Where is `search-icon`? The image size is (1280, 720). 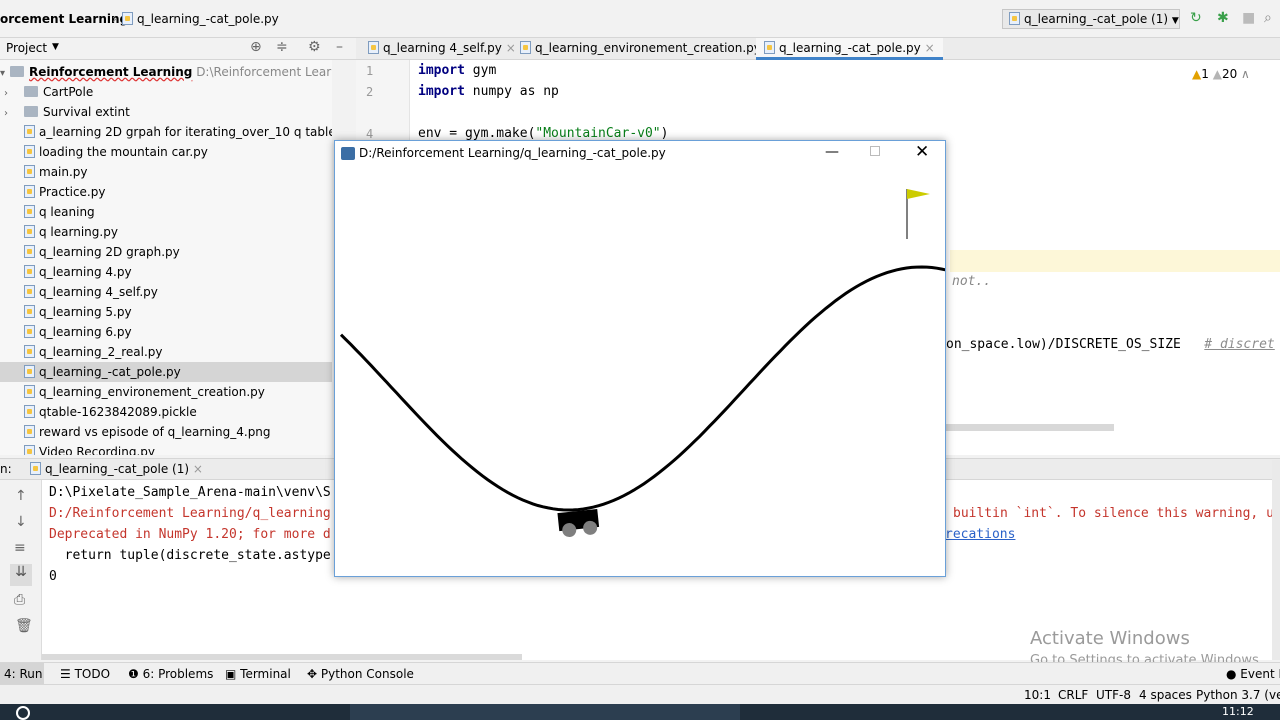 search-icon is located at coordinates (23, 713).